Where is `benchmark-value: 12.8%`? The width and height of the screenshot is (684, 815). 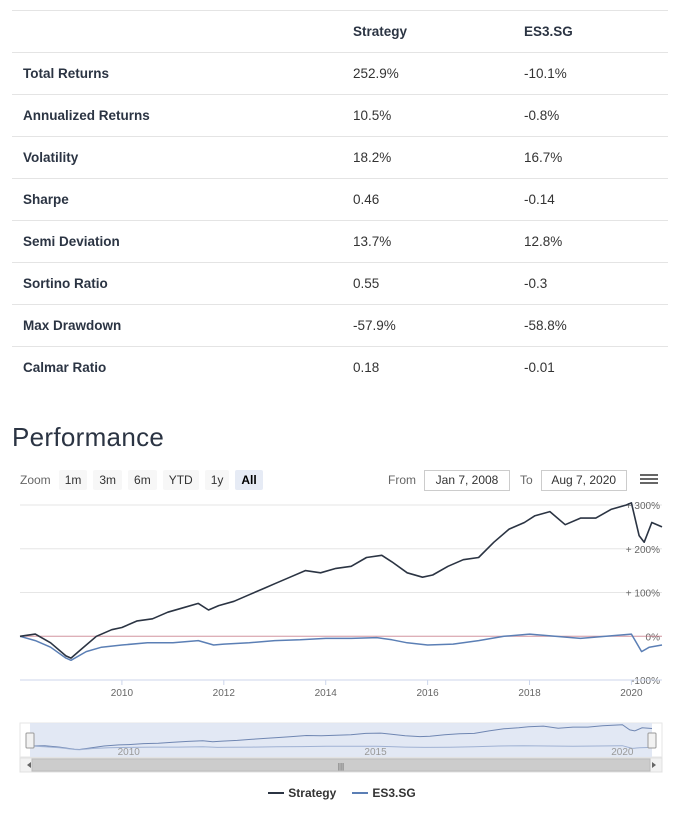
benchmark-value: 12.8% is located at coordinates (543, 241).